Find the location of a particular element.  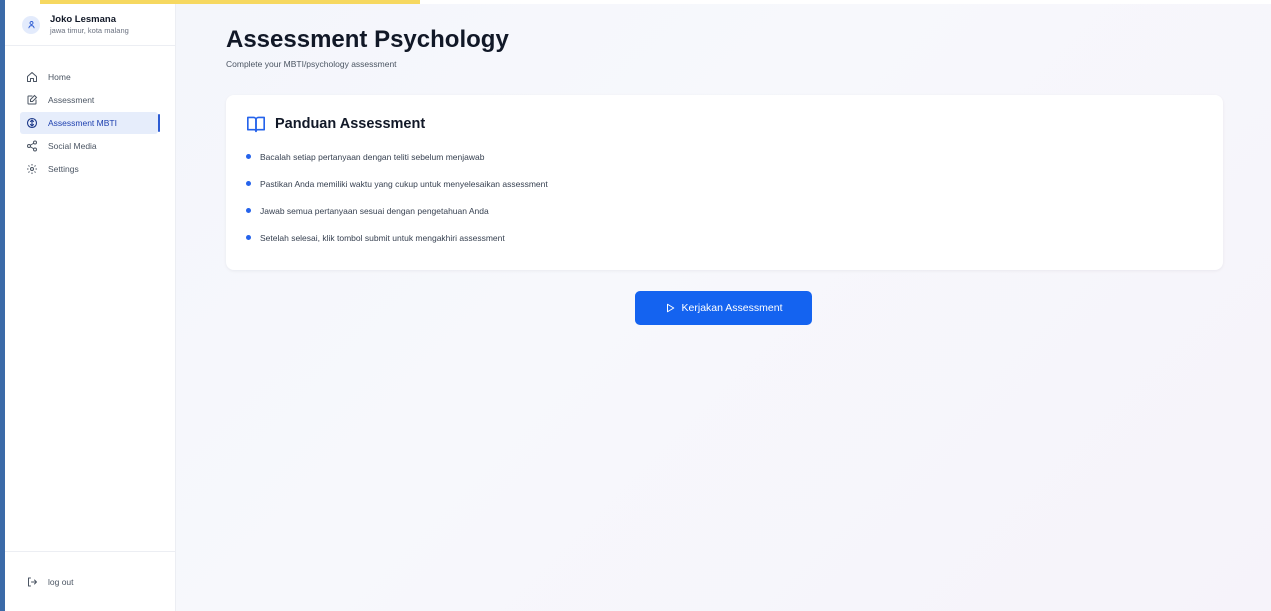

logout-icon is located at coordinates (32, 582).